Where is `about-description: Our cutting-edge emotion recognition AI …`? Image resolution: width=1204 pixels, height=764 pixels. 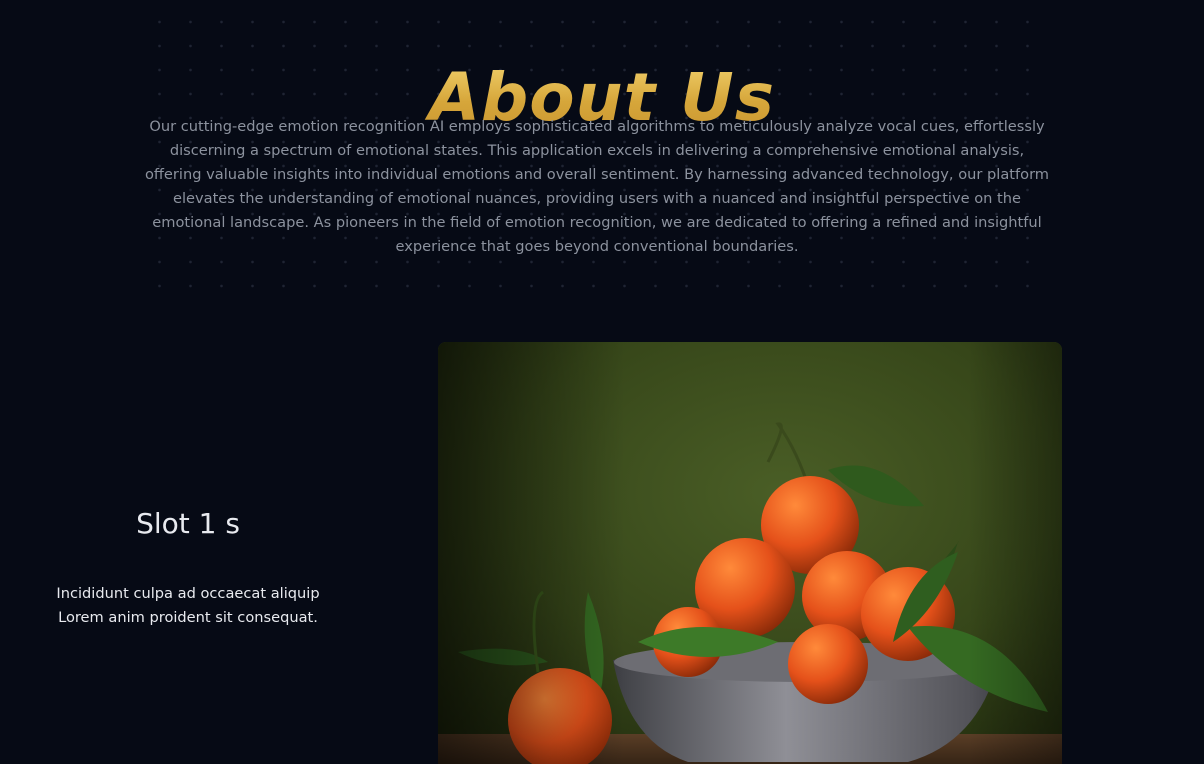 about-description: Our cutting-edge emotion recognition AI … is located at coordinates (597, 186).